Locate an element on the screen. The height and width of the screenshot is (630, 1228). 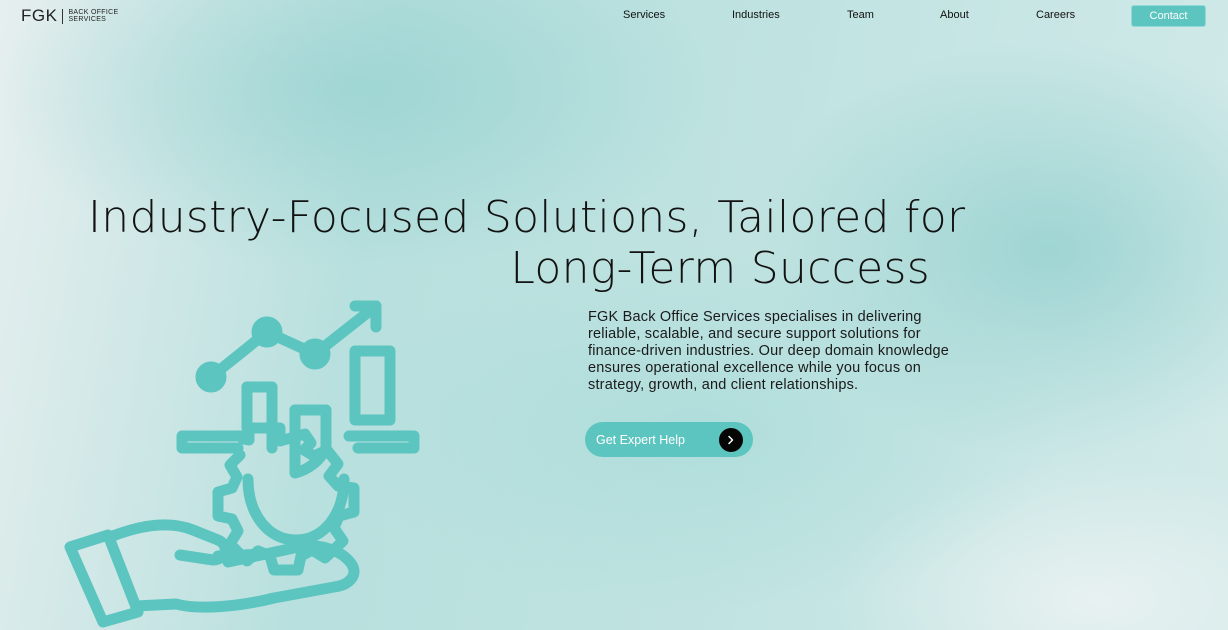
logo-subtitle: BACK OFFICE SERVICES is located at coordinates (99, 16).